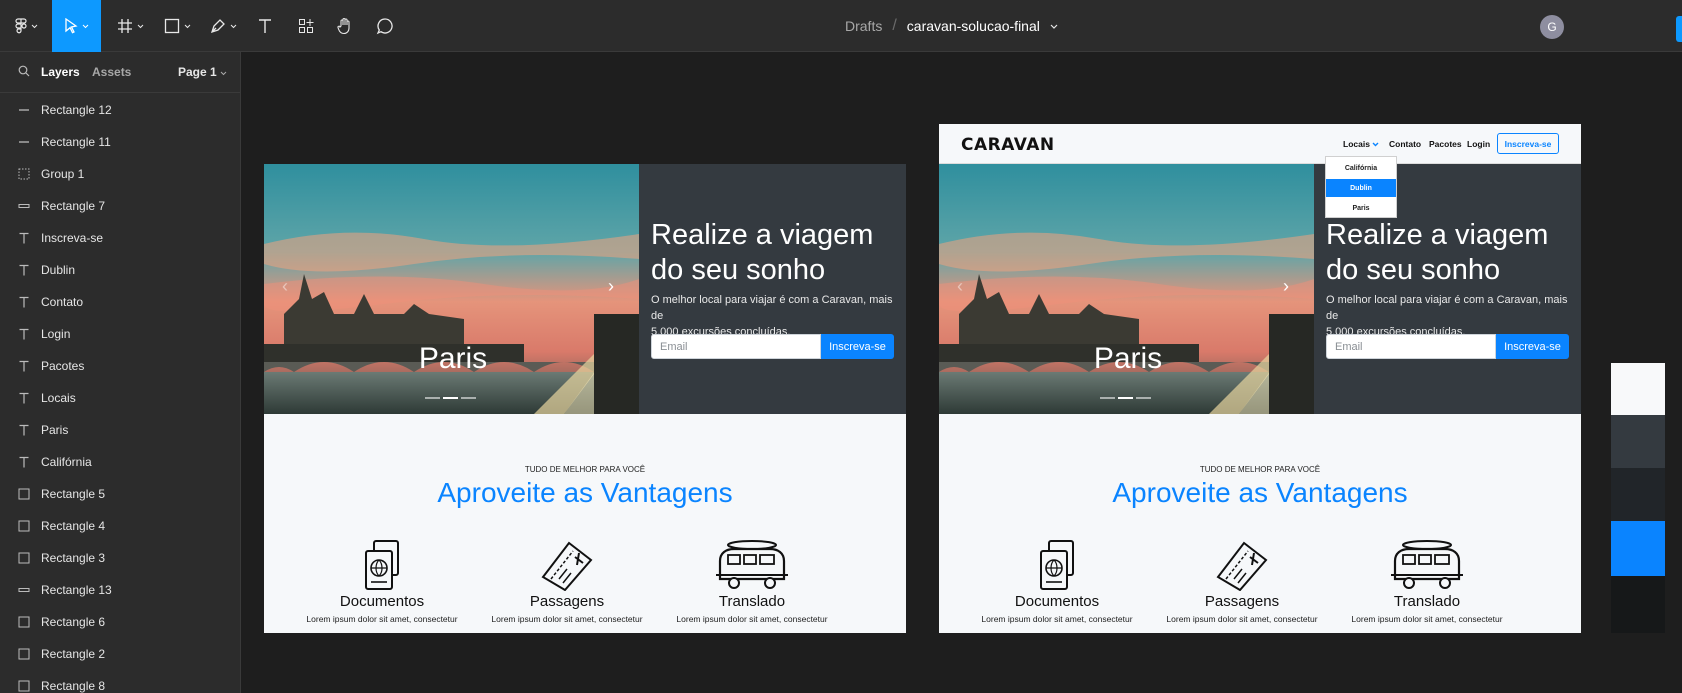  I want to click on nav-contato: Contato, so click(1405, 144).